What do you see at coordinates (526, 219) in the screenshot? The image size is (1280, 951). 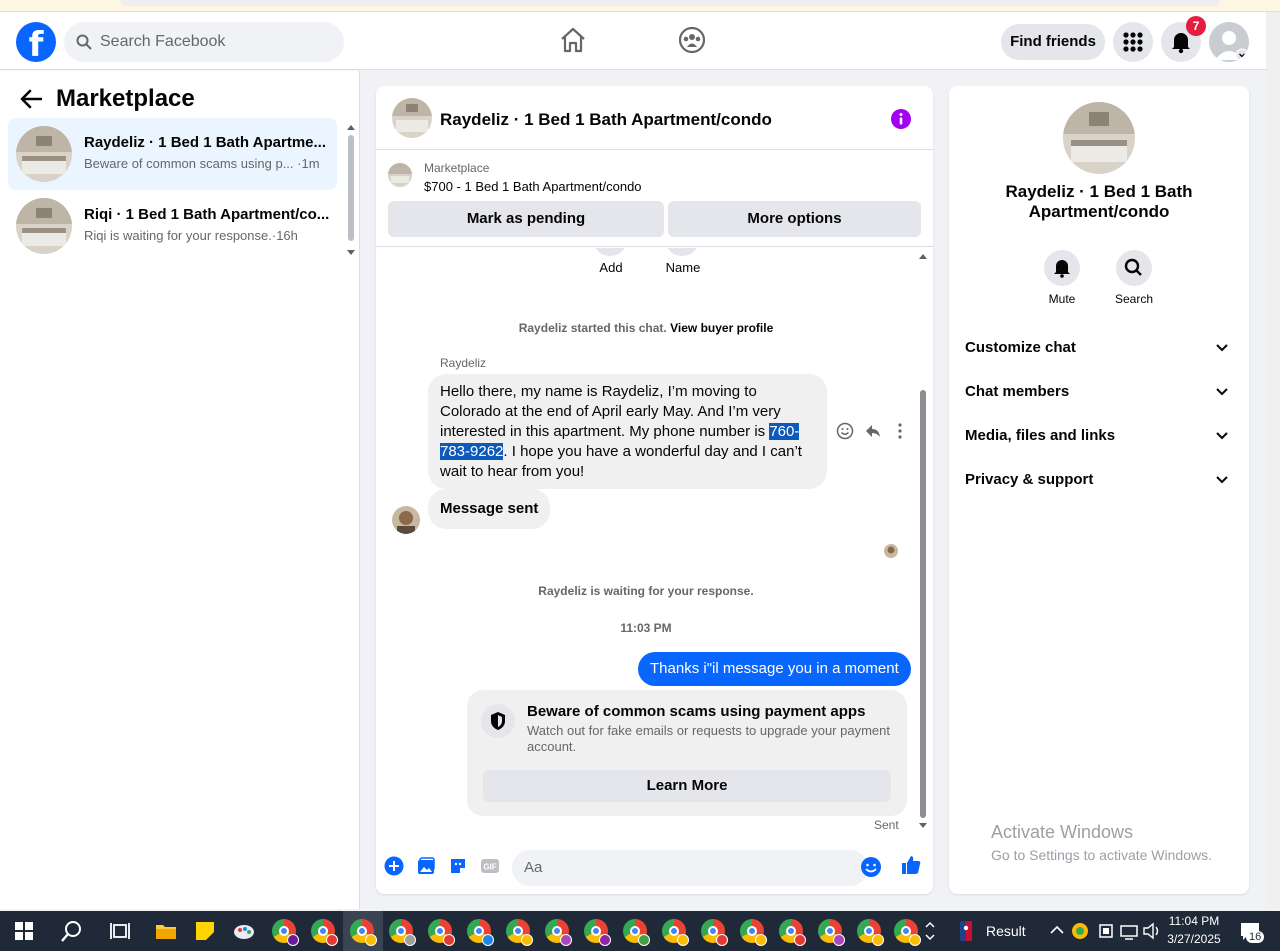 I see `mark-as-pending-button: Mark as pending` at bounding box center [526, 219].